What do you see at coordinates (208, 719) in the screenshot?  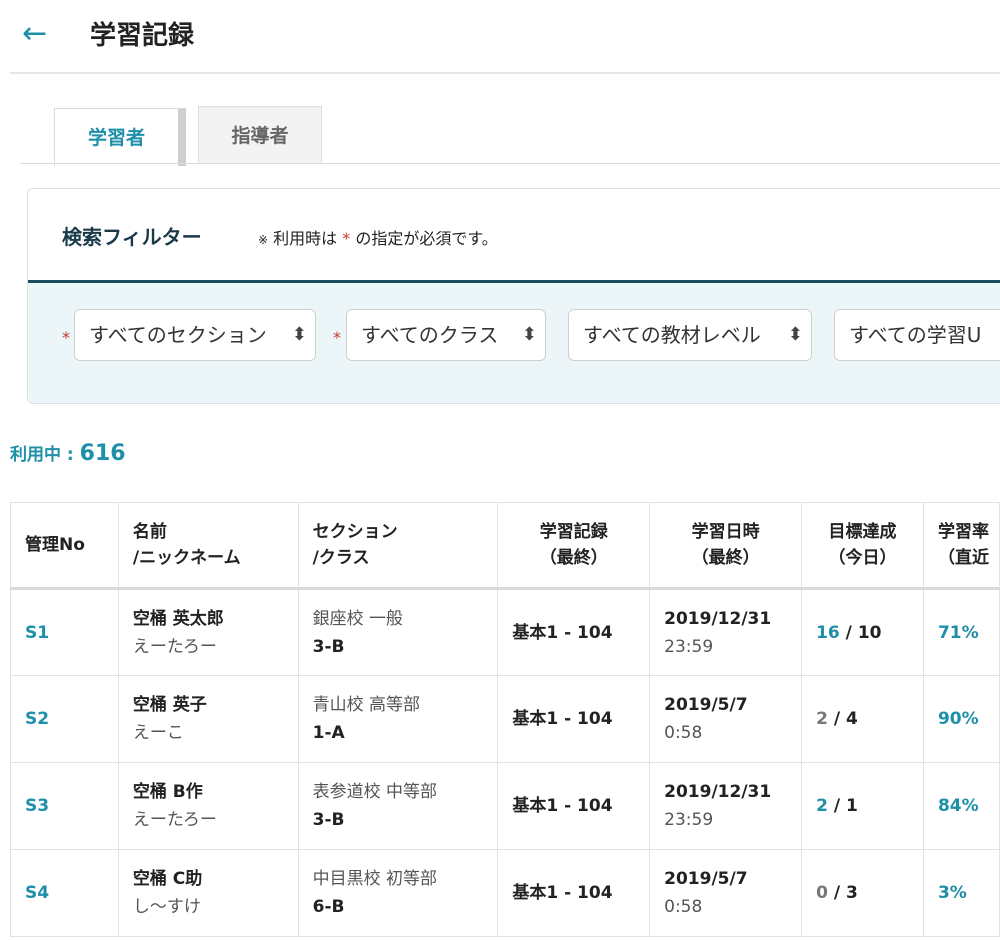 I see `cell-name: 空桶 英子 えーこ` at bounding box center [208, 719].